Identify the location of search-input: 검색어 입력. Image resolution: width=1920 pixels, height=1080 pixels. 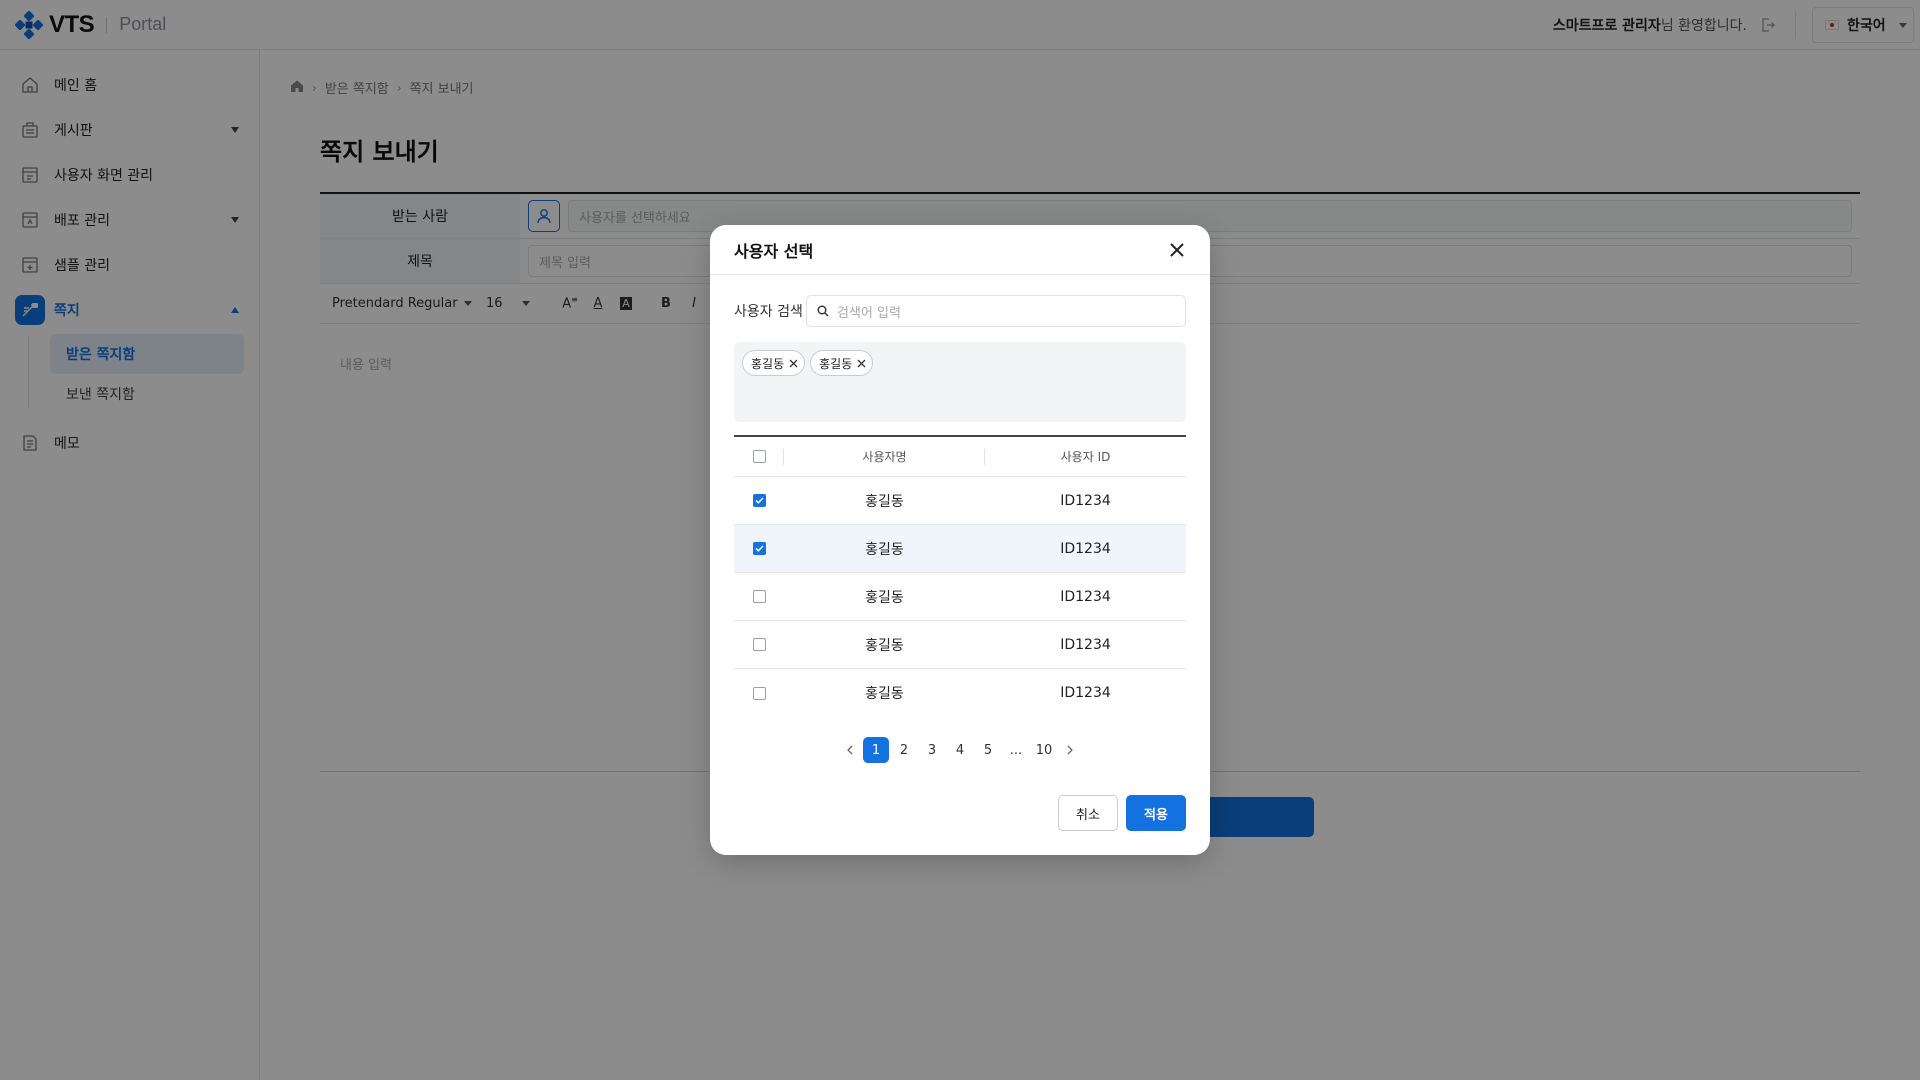
(996, 311).